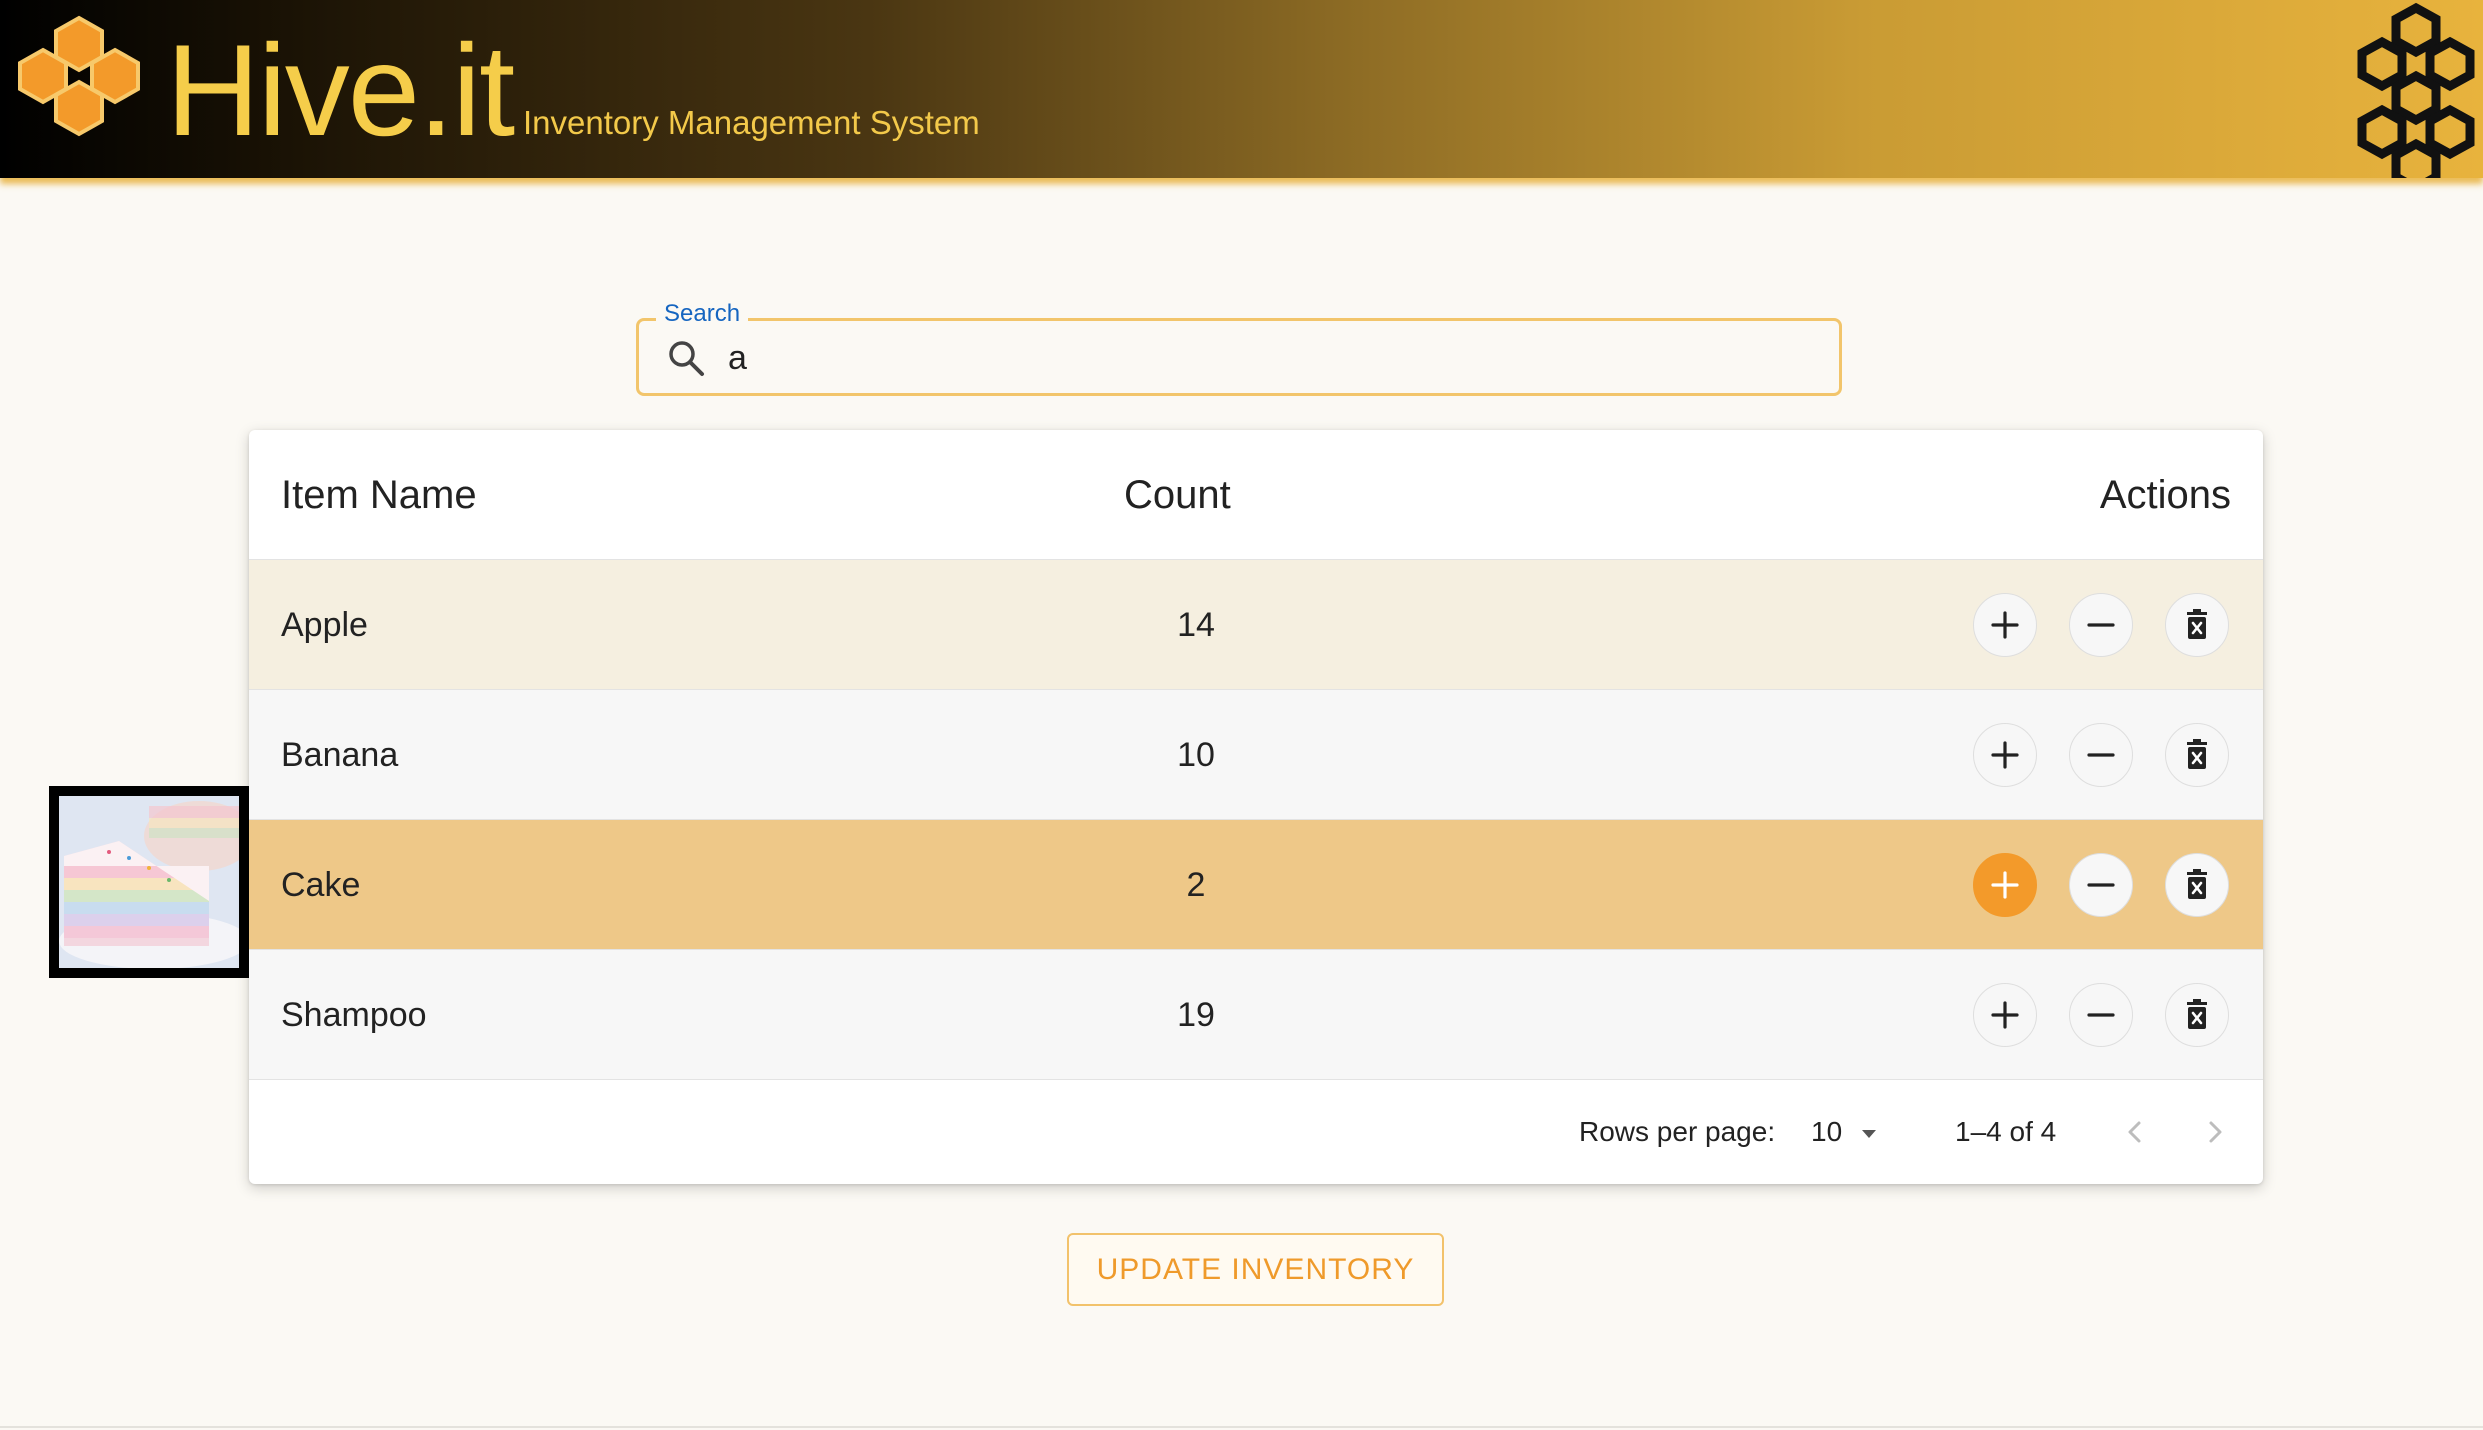 The height and width of the screenshot is (1430, 2483). Describe the element at coordinates (1256, 755) in the screenshot. I see `table-row: Banana 10` at that location.